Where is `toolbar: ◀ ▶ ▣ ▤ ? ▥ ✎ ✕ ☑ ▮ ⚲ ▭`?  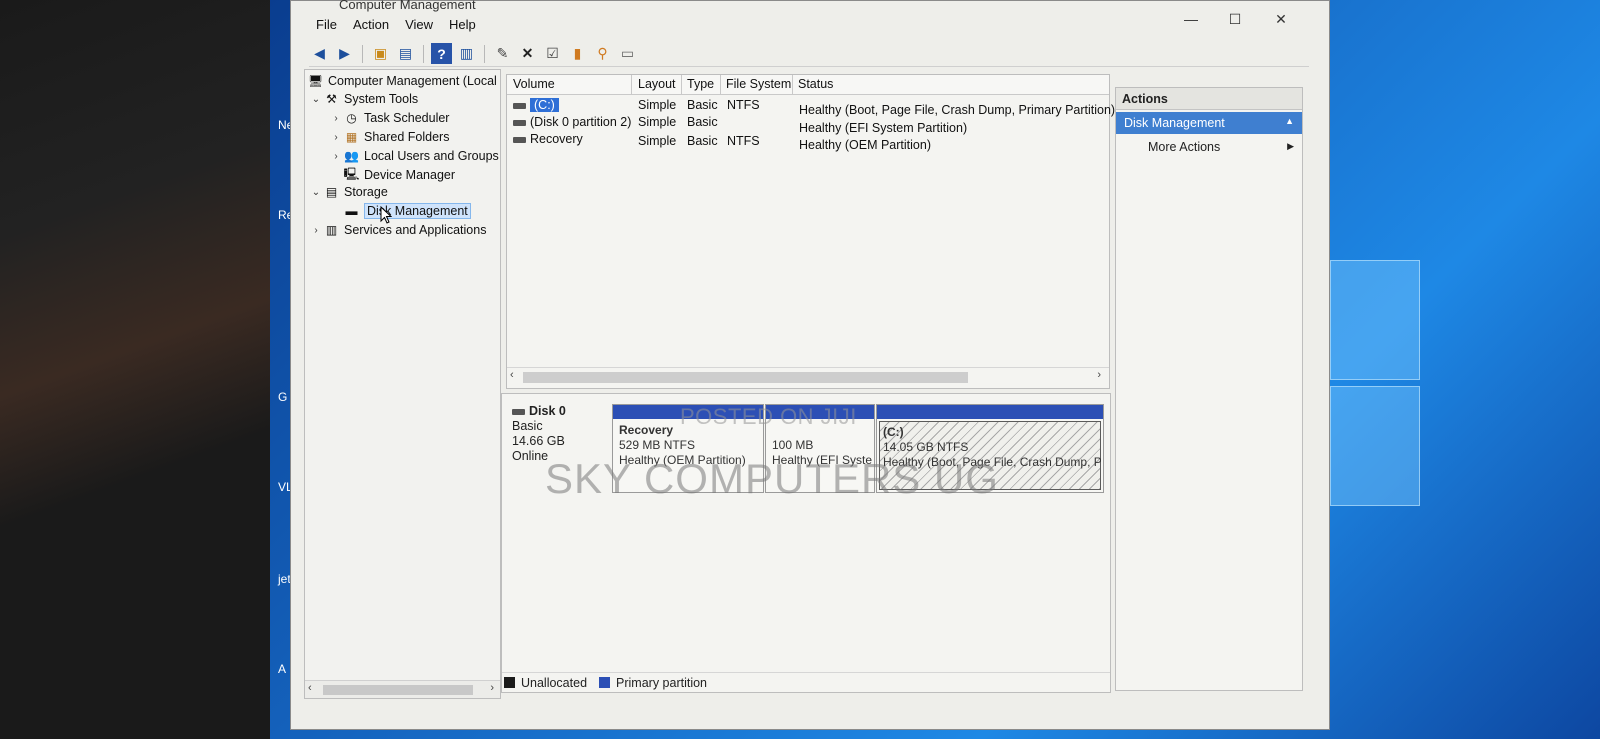 toolbar: ◀ ▶ ▣ ▤ ? ▥ ✎ ✕ ☑ ▮ ⚲ ▭ is located at coordinates (809, 54).